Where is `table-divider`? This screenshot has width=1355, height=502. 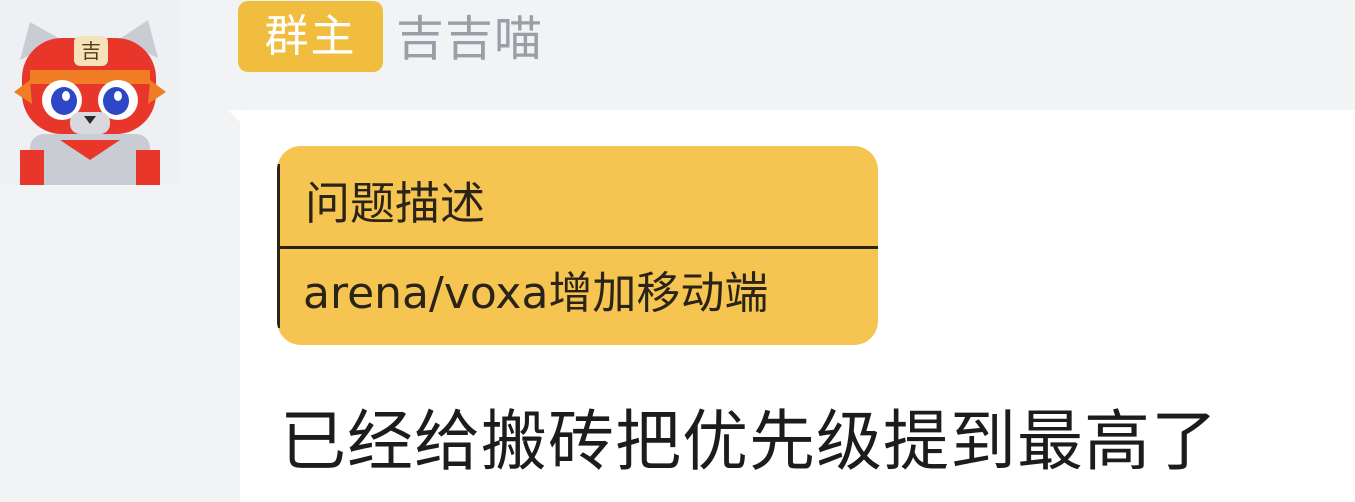
table-divider is located at coordinates (577, 247).